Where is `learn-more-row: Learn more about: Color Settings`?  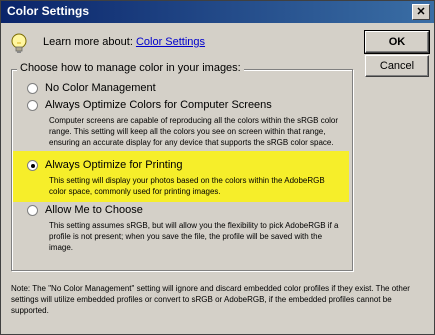 learn-more-row: Learn more about: Color Settings is located at coordinates (124, 42).